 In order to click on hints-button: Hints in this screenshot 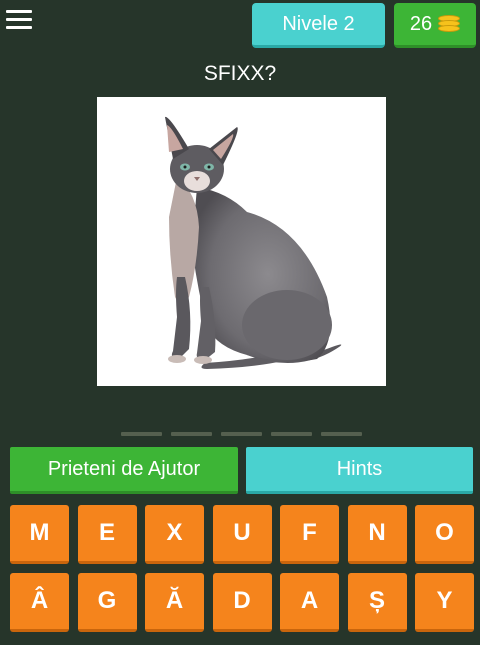, I will do `click(359, 470)`.